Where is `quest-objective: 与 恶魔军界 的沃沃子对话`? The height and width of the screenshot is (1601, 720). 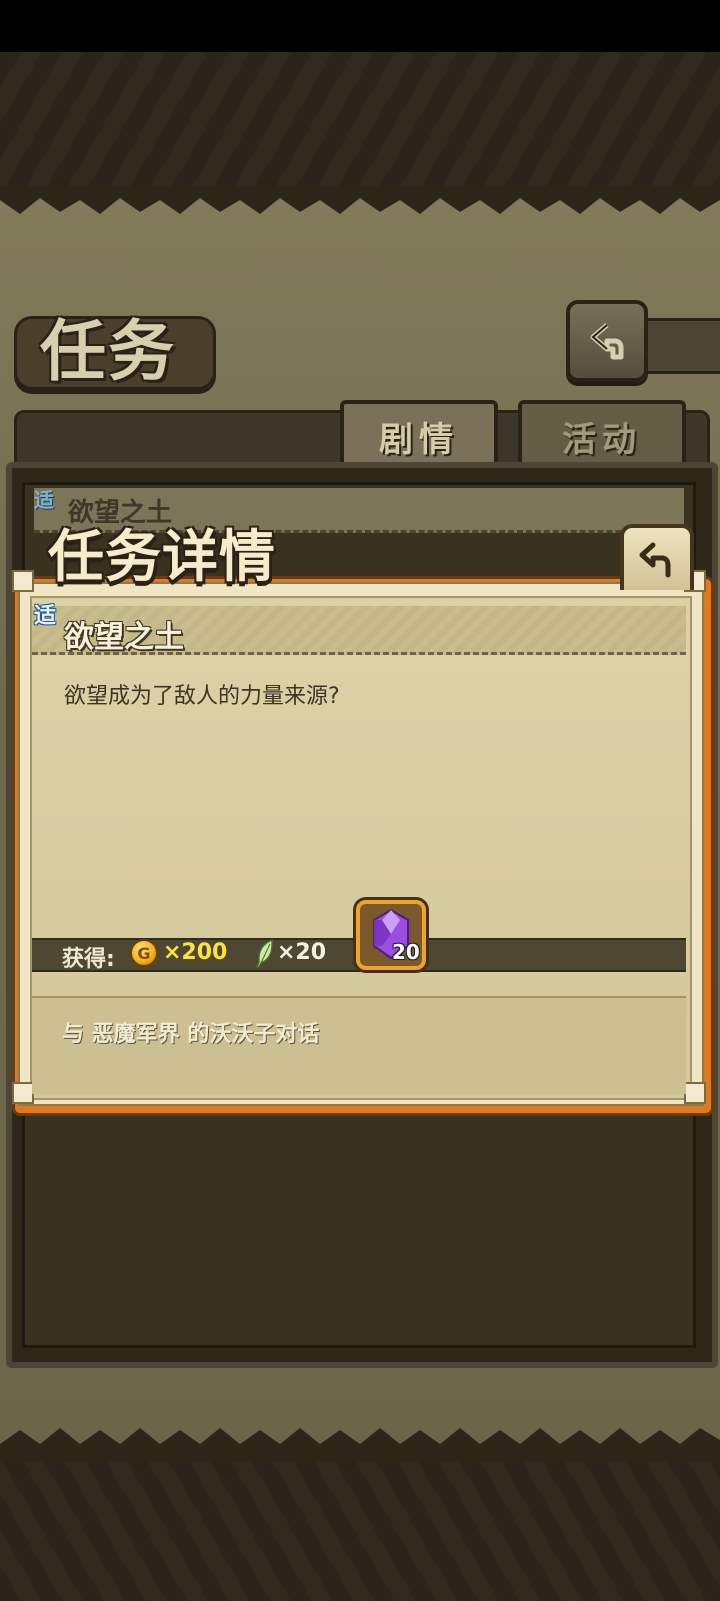
quest-objective: 与 恶魔军界 的沃沃子对话 is located at coordinates (191, 1034).